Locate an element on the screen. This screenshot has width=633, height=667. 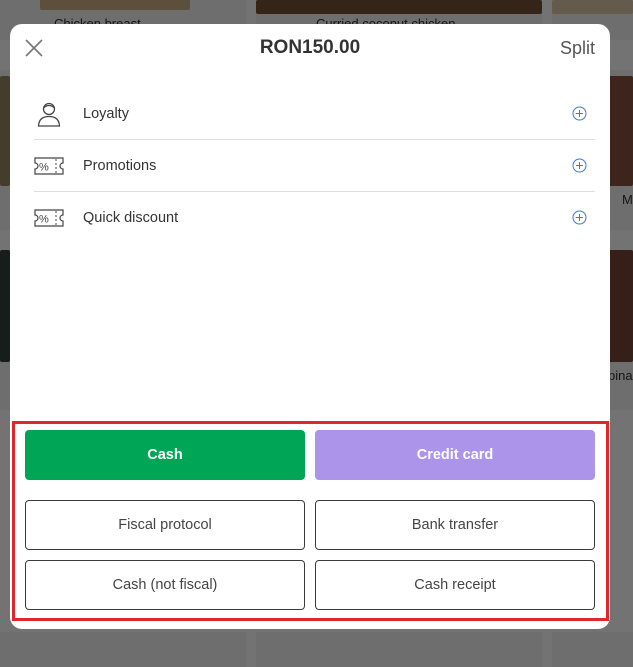
cash-button: Cash is located at coordinates (165, 455).